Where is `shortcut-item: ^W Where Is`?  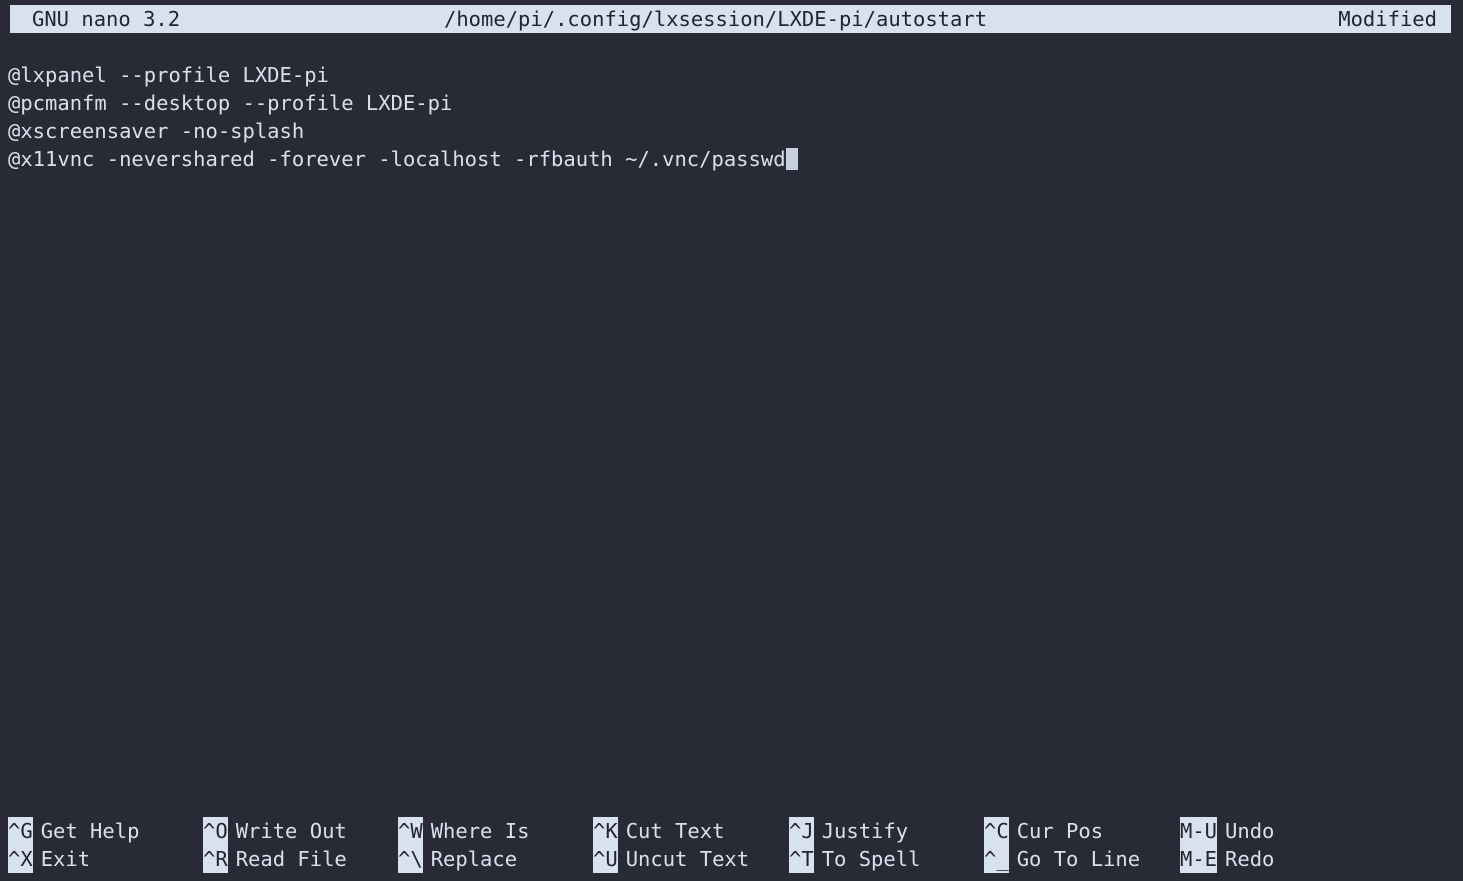 shortcut-item: ^W Where Is is located at coordinates (463, 831).